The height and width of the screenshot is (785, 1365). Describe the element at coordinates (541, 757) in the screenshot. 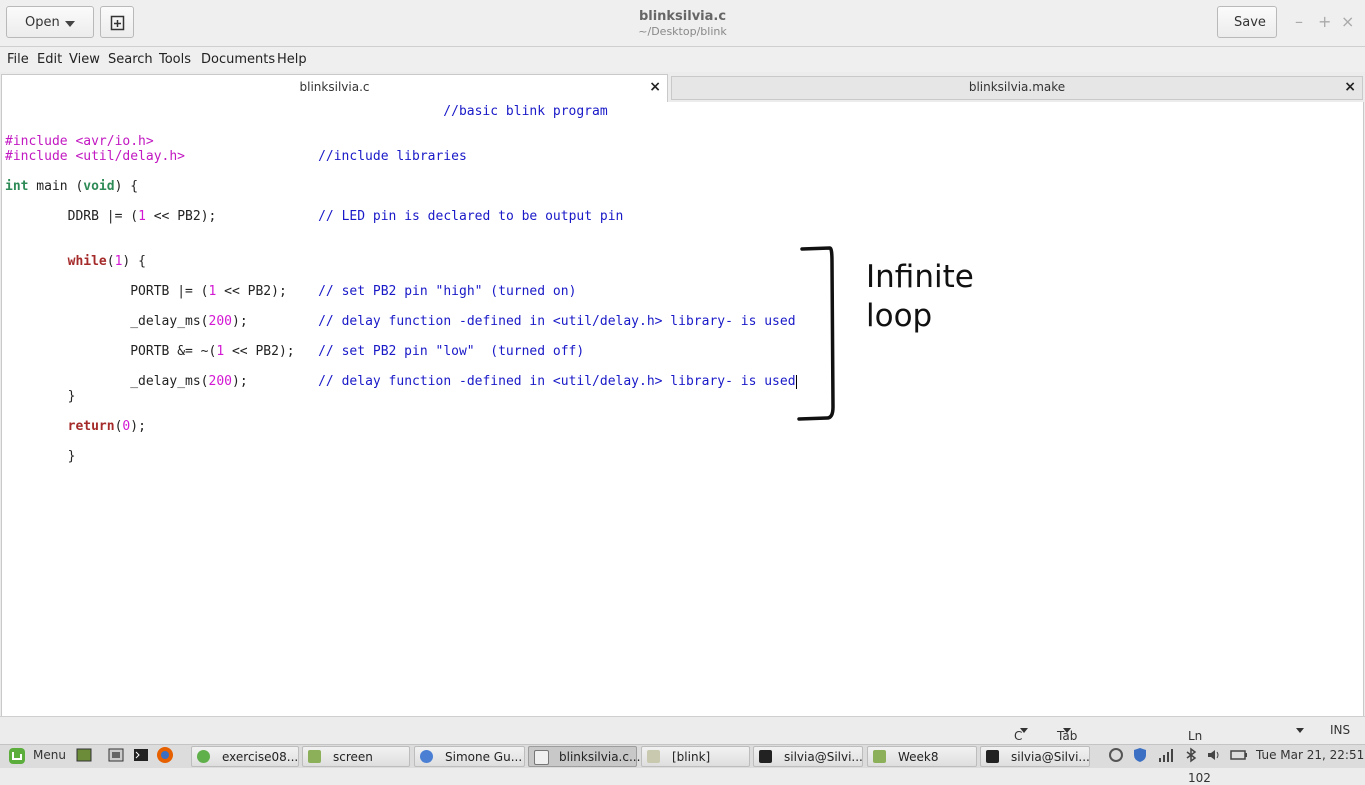

I see `text-editor-icon` at that location.